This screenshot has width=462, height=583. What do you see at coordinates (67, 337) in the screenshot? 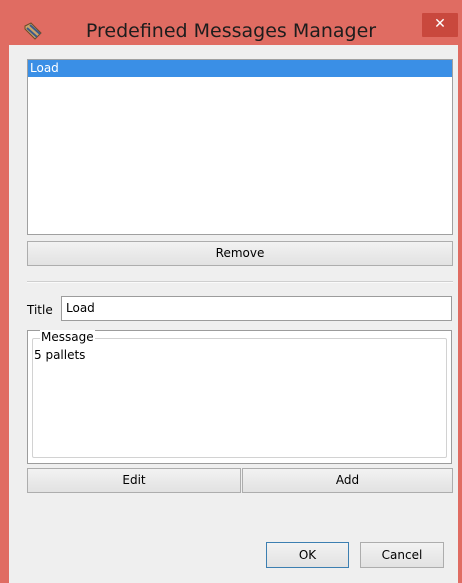
I see `message-legend: Message` at bounding box center [67, 337].